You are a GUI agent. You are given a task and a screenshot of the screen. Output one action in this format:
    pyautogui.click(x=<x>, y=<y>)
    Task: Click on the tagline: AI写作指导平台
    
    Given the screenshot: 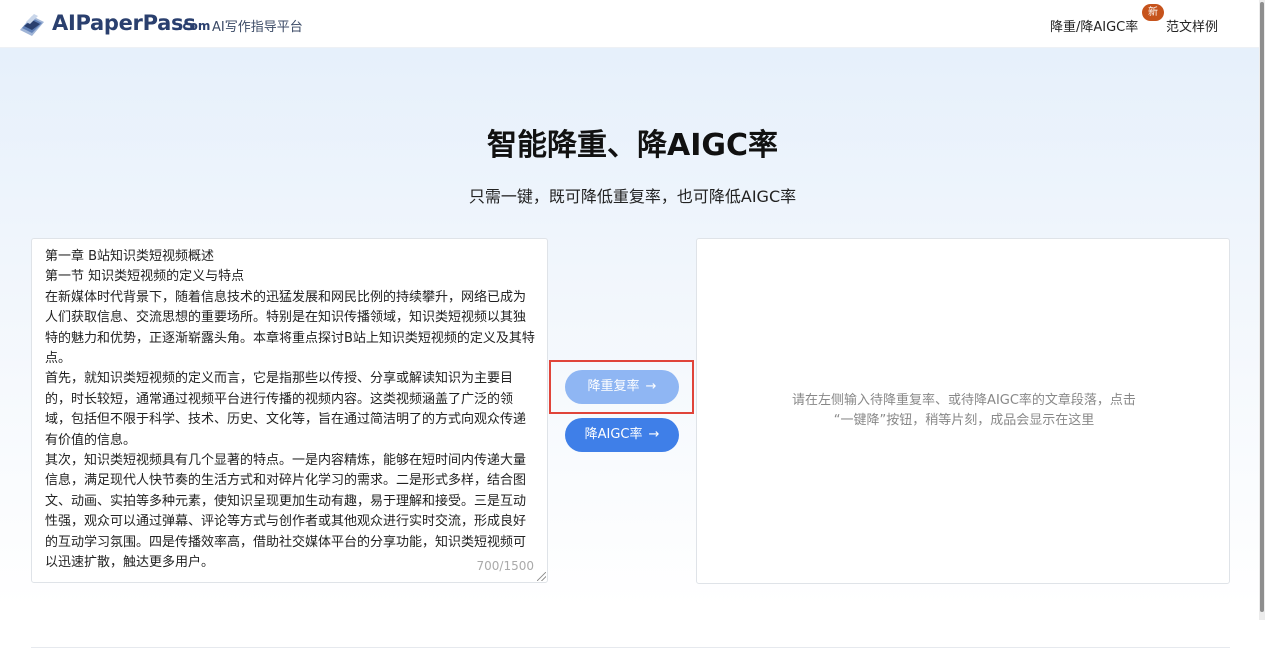 What is the action you would take?
    pyautogui.click(x=257, y=27)
    